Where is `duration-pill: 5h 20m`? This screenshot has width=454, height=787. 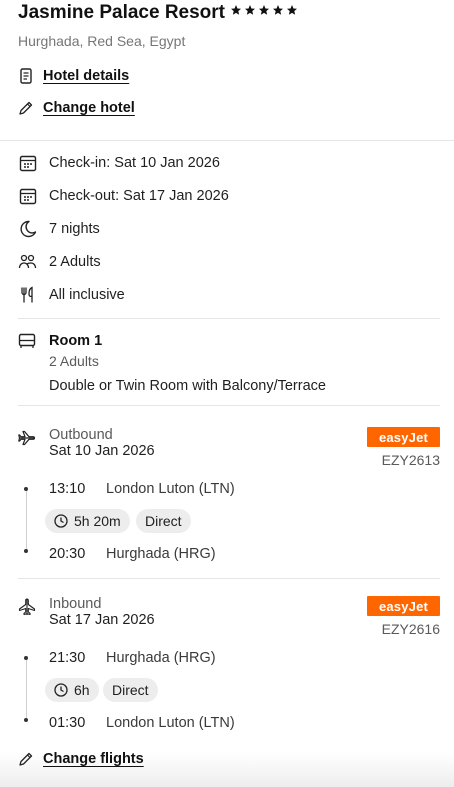 duration-pill: 5h 20m is located at coordinates (87, 521).